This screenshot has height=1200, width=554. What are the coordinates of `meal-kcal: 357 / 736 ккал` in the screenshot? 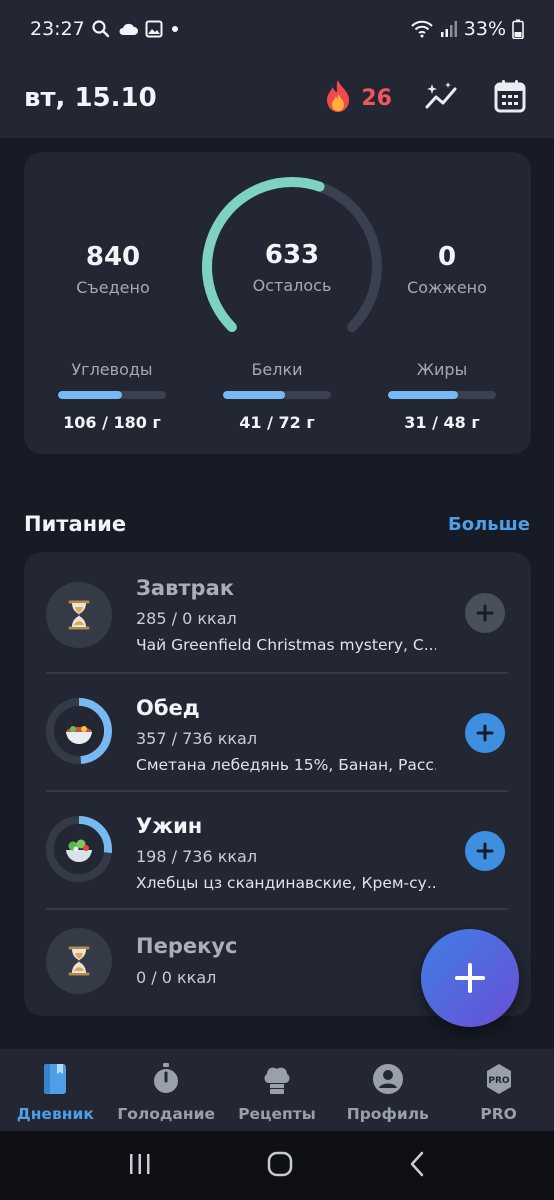 It's located at (197, 738).